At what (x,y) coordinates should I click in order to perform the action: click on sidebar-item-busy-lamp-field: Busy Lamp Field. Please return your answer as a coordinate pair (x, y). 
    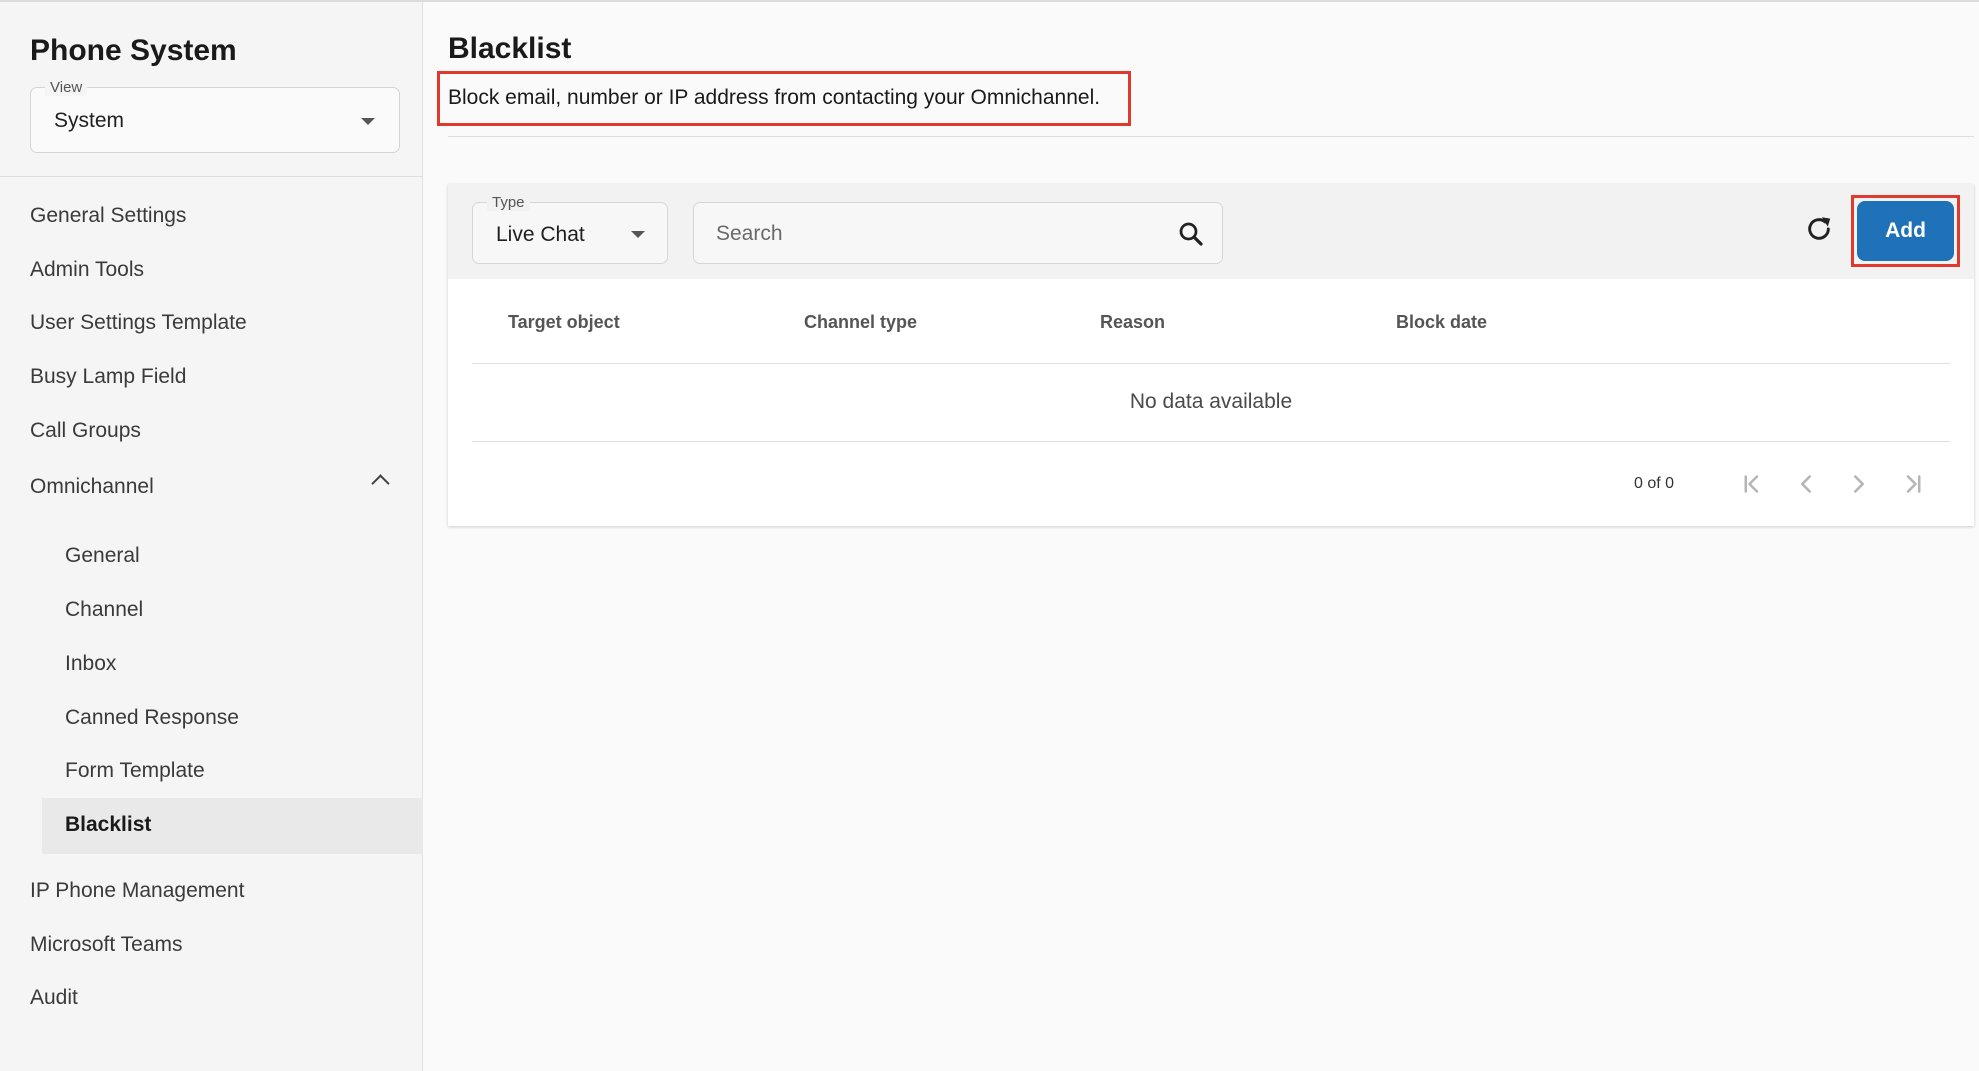
    Looking at the image, I should click on (108, 377).